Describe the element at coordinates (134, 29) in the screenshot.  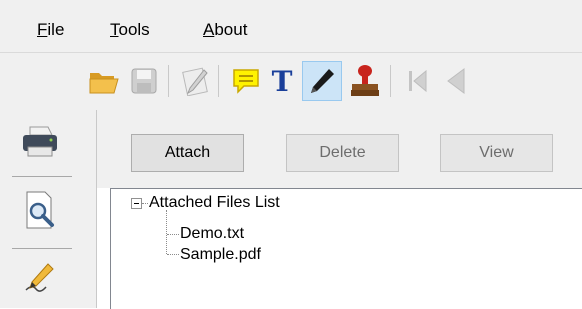
I see `menu-tools-label: ools` at that location.